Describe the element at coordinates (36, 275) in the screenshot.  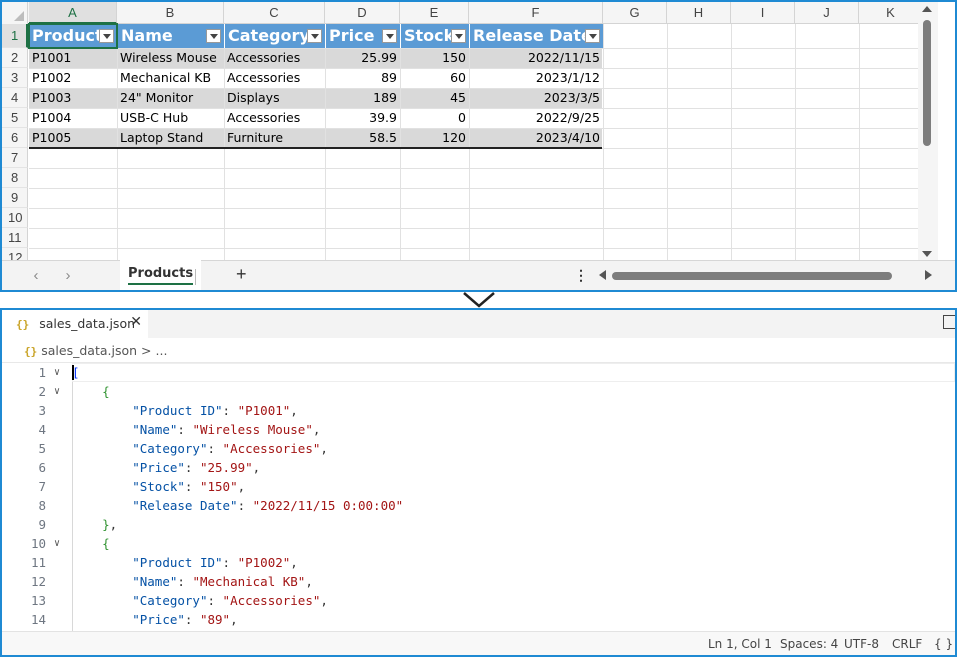
I see `previous-sheet-icon: ‹` at that location.